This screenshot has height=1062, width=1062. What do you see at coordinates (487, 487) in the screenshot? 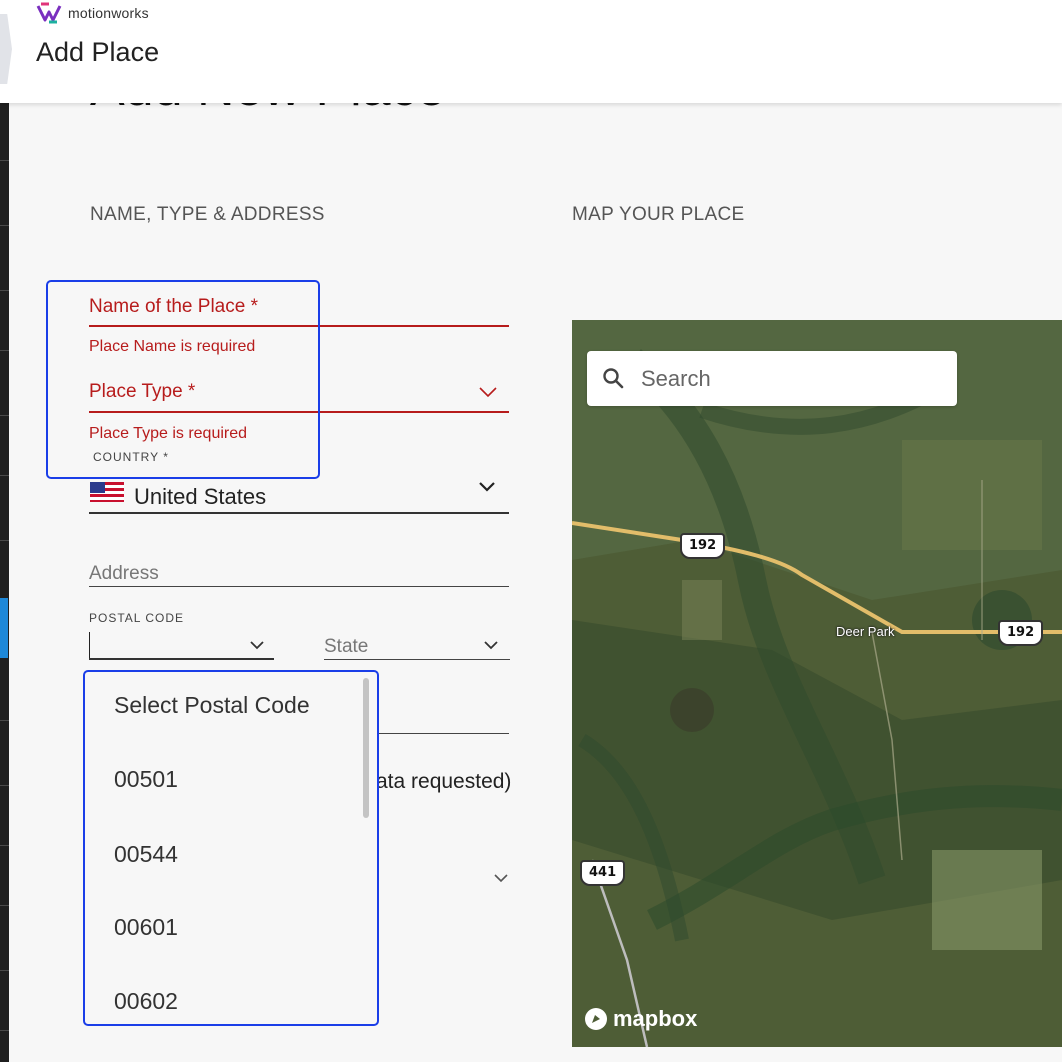
I see `country-chevron-icon` at bounding box center [487, 487].